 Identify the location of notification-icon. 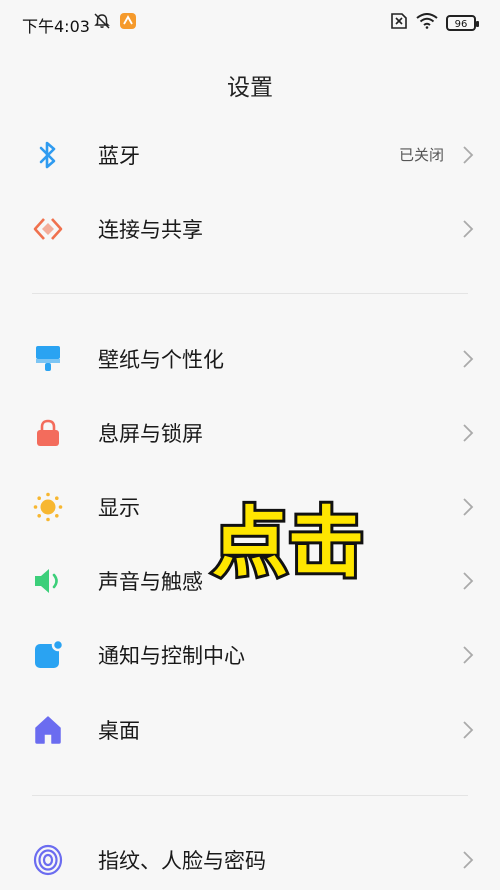
(48, 655).